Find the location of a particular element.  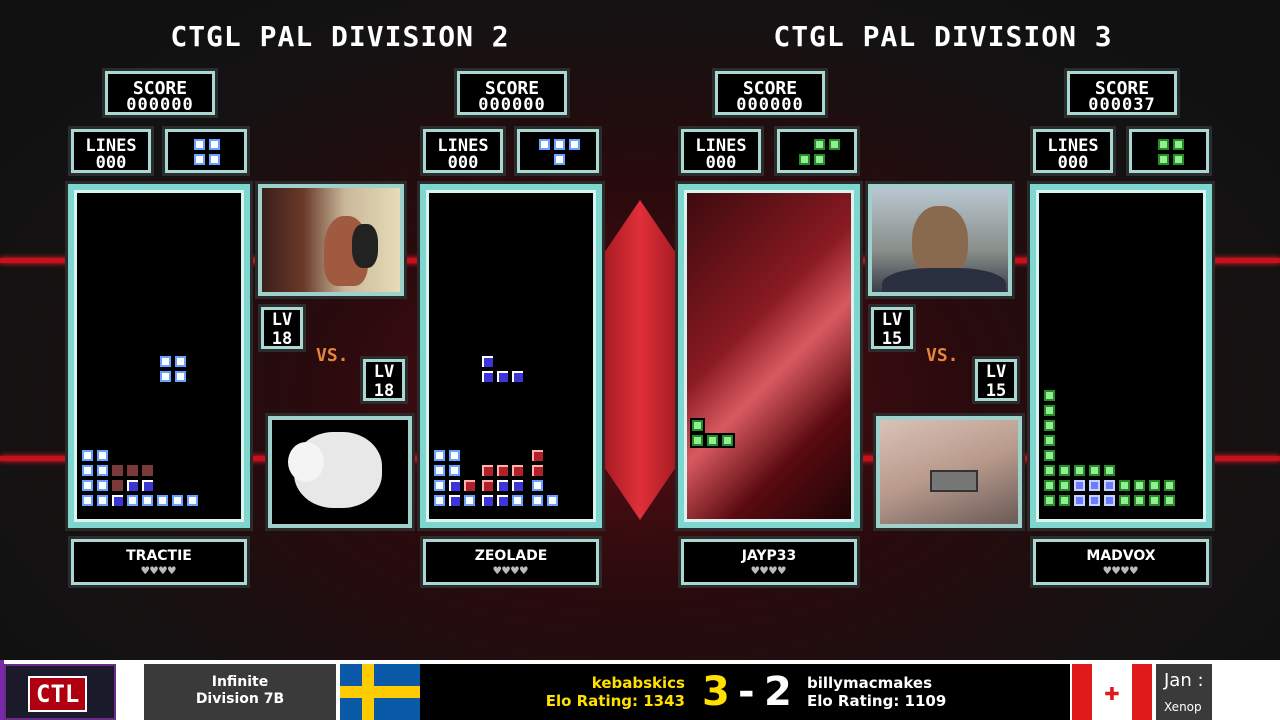

next-piece-box-madvox is located at coordinates (1169, 151).